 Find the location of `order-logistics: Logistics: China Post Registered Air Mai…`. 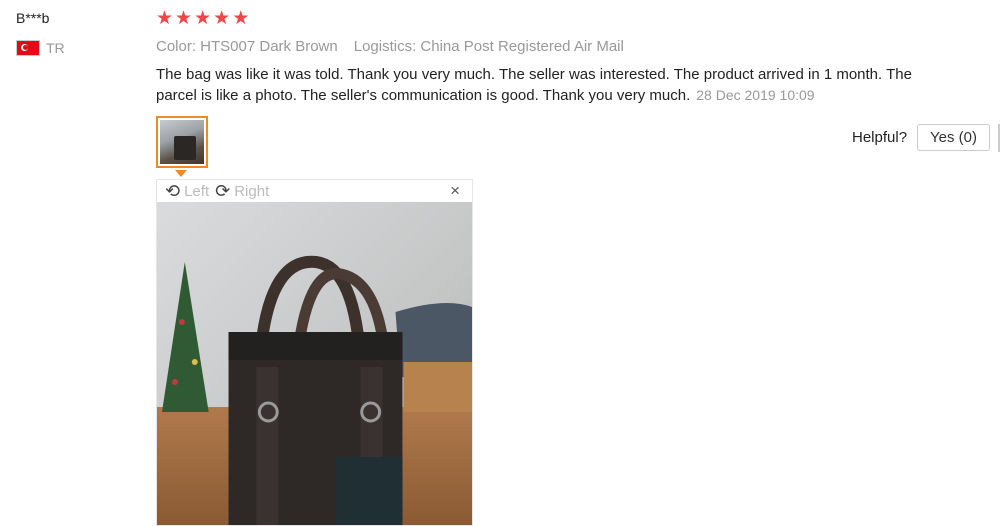

order-logistics: Logistics: China Post Registered Air Mai… is located at coordinates (488, 46).